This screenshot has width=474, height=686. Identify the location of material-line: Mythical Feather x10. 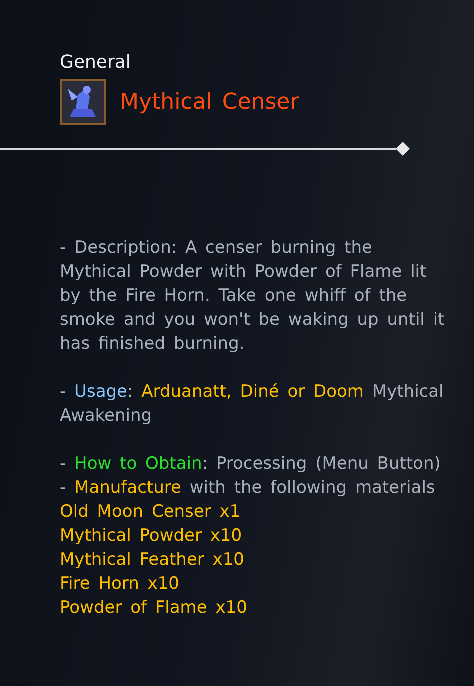
(153, 560).